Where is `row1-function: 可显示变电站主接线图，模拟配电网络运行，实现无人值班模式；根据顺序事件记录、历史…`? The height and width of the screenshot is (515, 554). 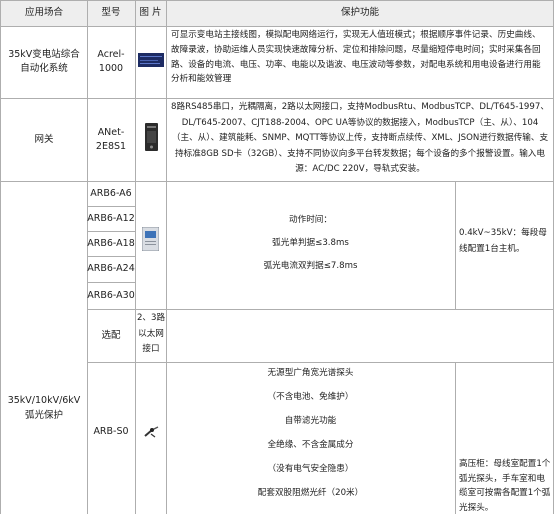 row1-function: 可显示变电站主接线图，模拟配电网络运行，实现无人值班模式；根据顺序事件记录、历史… is located at coordinates (356, 57).